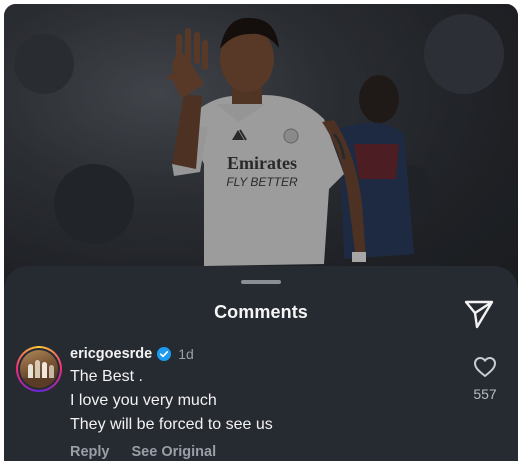 The width and height of the screenshot is (520, 461). I want to click on share-button, so click(479, 313).